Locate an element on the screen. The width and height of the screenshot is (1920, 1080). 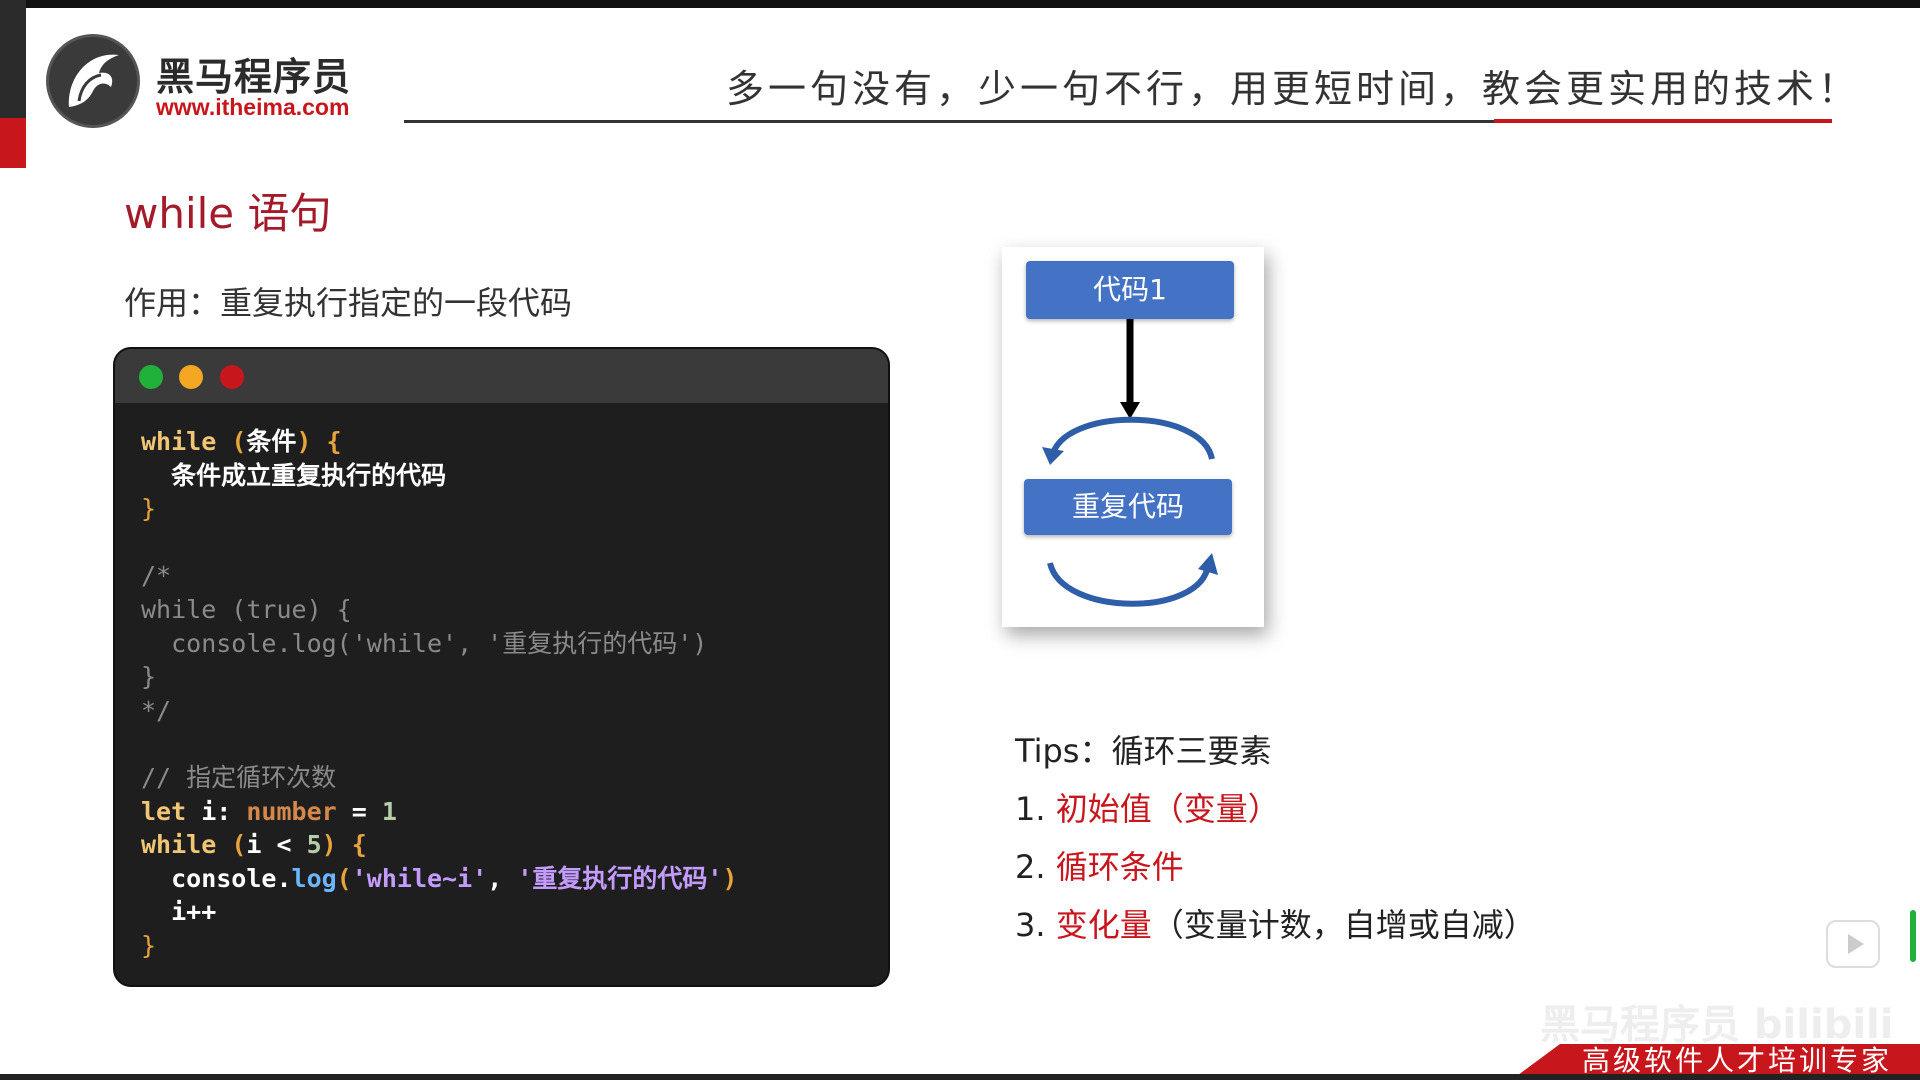
header-divider is located at coordinates (949, 121).